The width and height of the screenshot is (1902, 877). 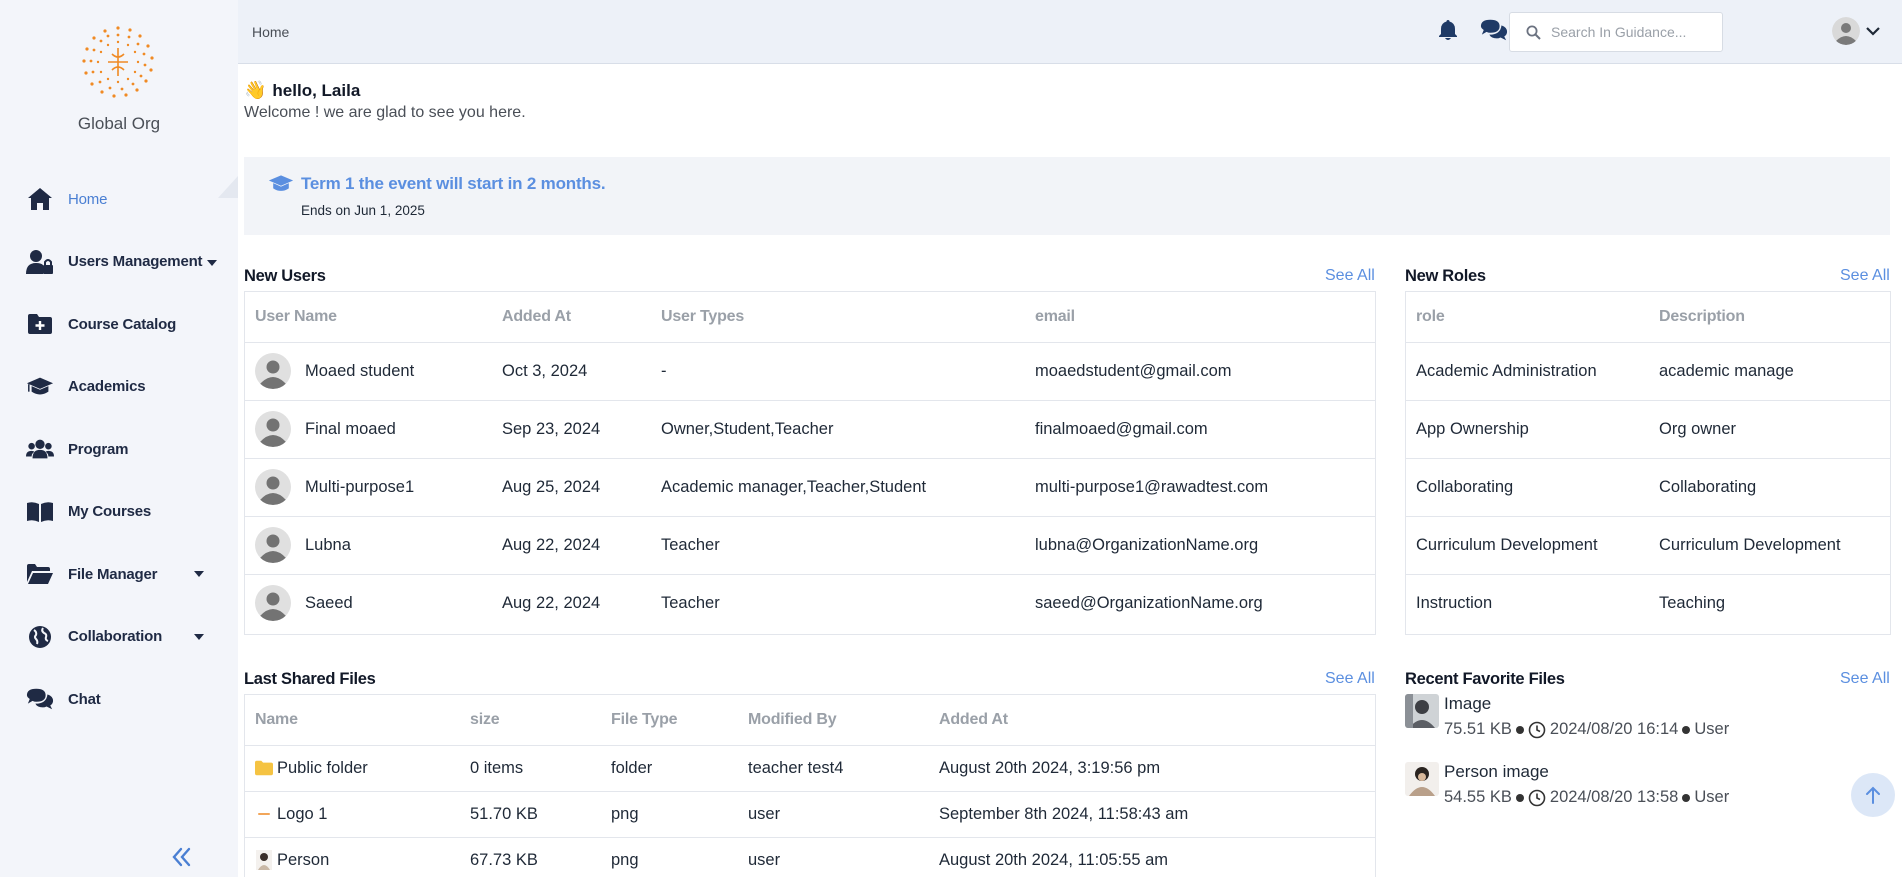 I want to click on search-icon, so click(x=1533, y=32).